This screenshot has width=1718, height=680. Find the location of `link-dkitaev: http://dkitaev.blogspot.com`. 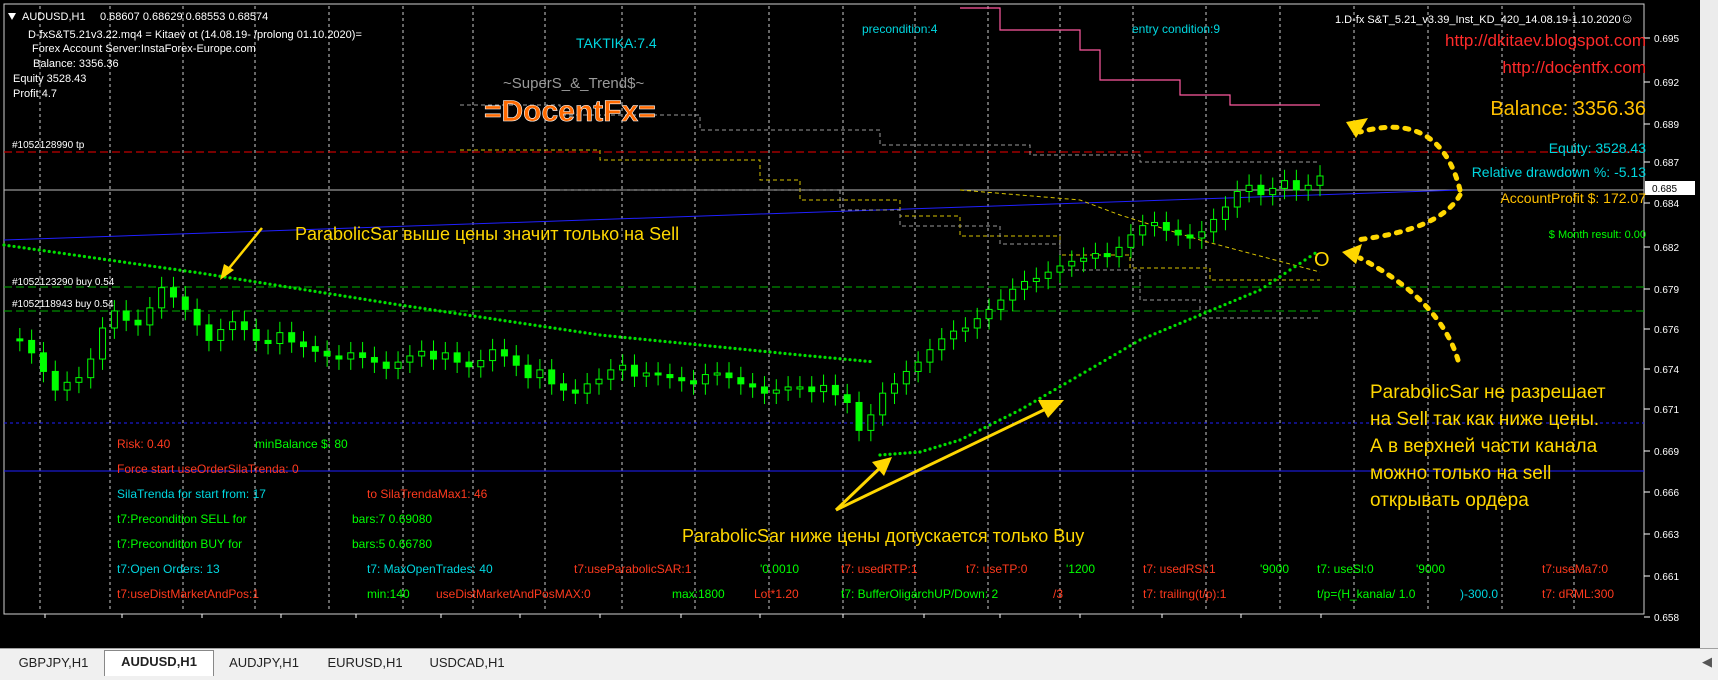

link-dkitaev: http://dkitaev.blogspot.com is located at coordinates (1545, 40).